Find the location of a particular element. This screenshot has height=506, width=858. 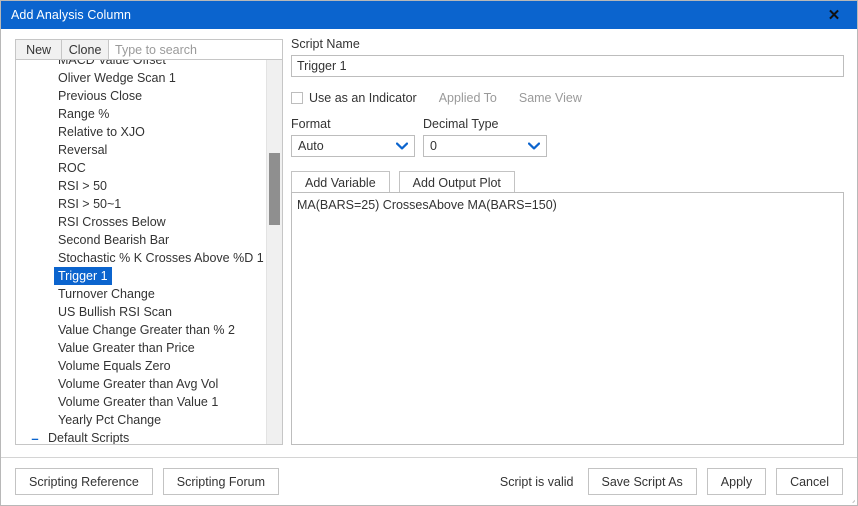

list-item-label: Oliver Wedge Scan 1 is located at coordinates (117, 78).